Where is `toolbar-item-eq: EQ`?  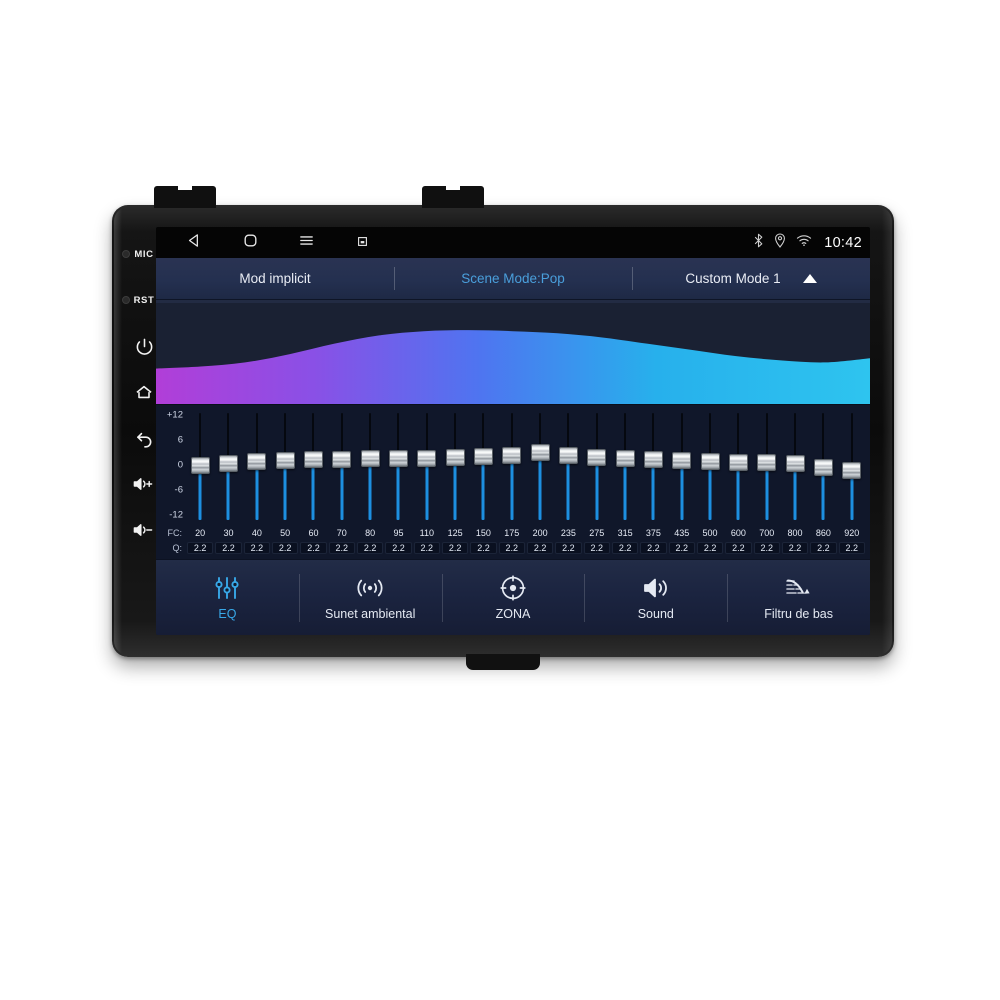 toolbar-item-eq: EQ is located at coordinates (227, 597).